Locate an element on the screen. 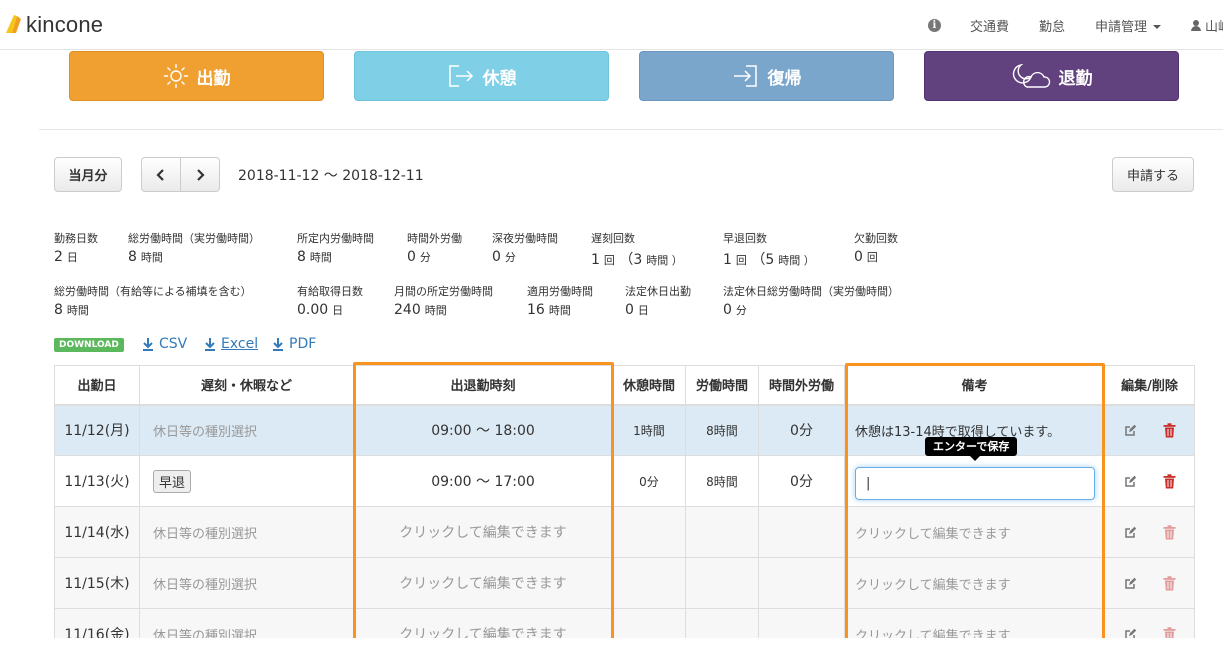 The width and height of the screenshot is (1223, 645). note-input: | is located at coordinates (975, 483).